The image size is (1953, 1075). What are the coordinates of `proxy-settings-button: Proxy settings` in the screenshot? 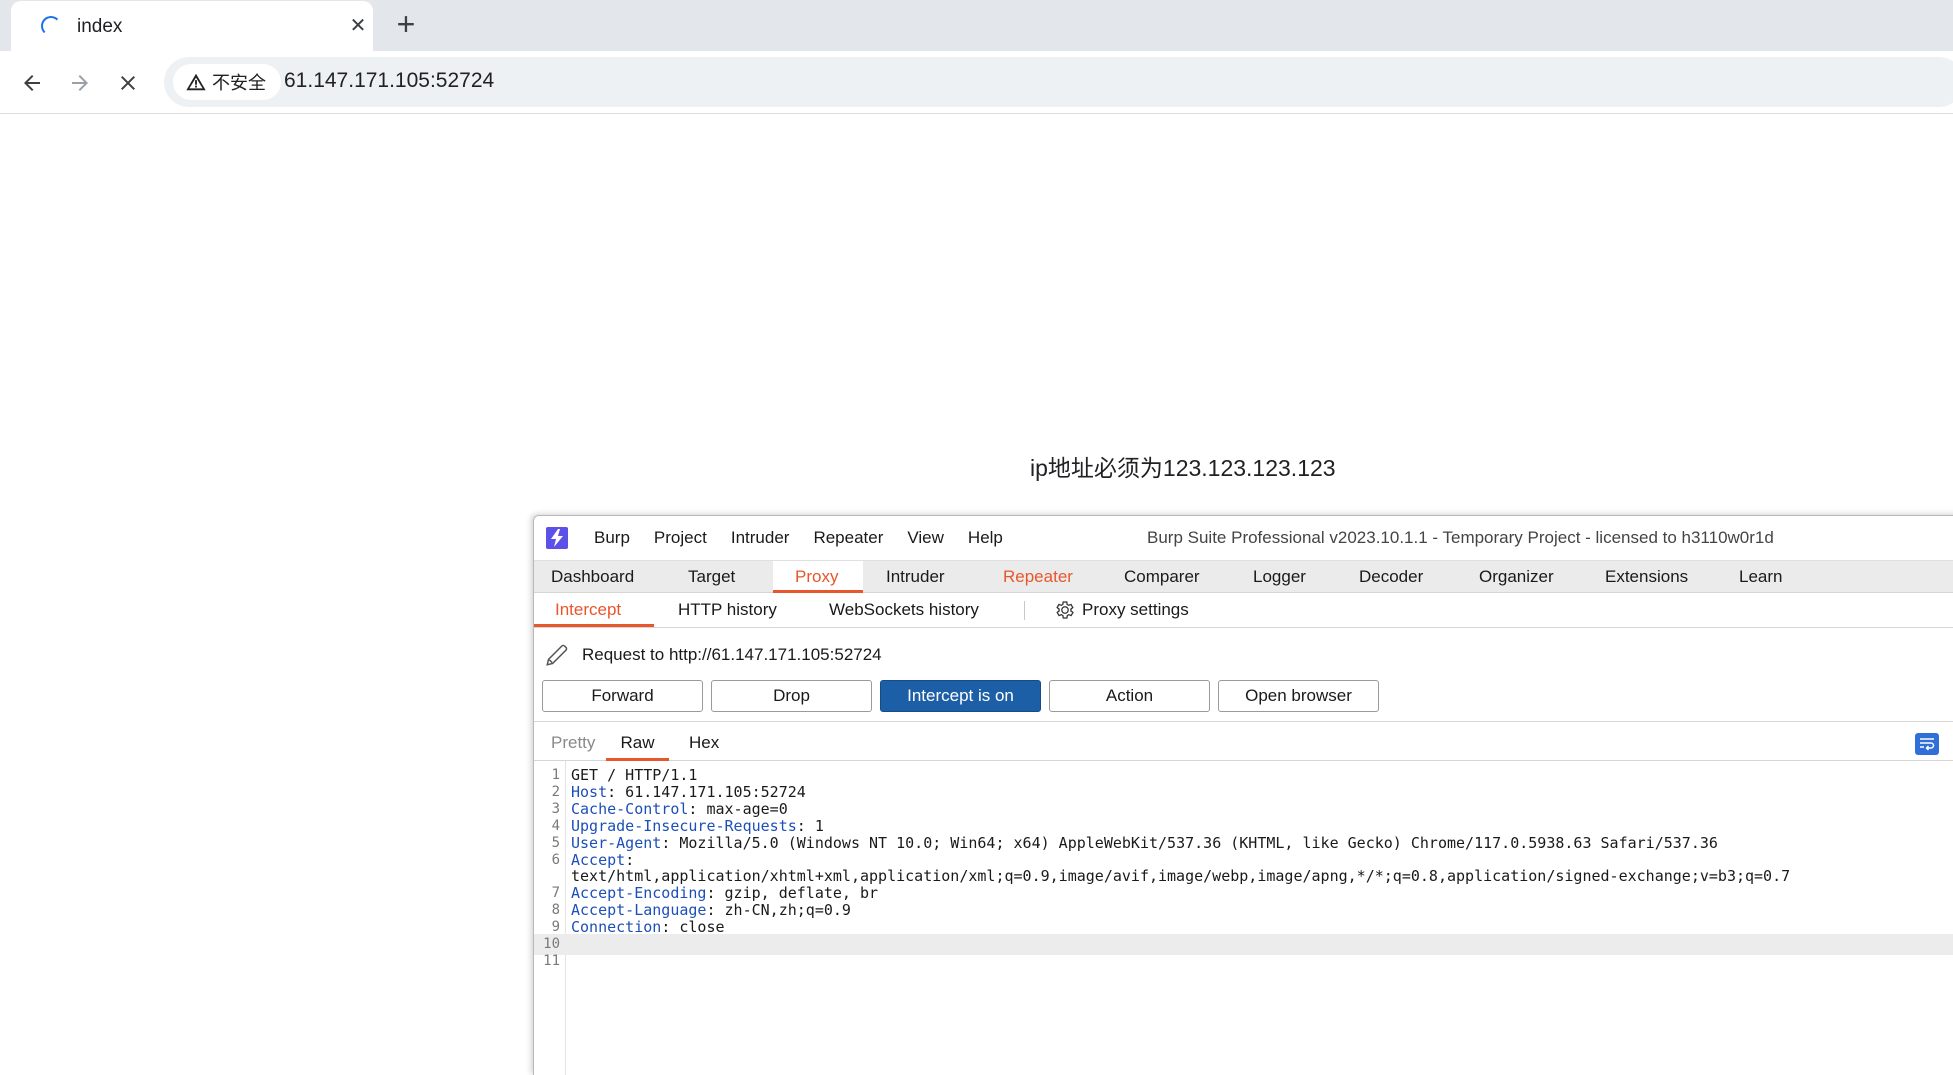 It's located at (1121, 610).